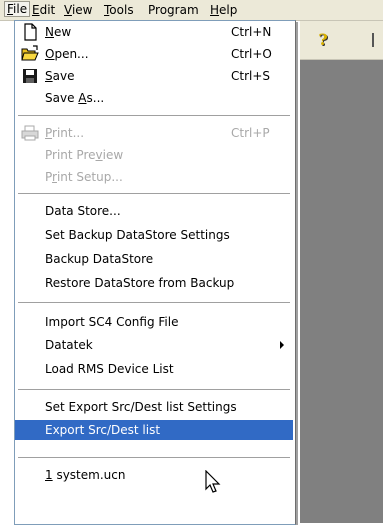  Describe the element at coordinates (119, 10) in the screenshot. I see `menu-tools: Tools` at that location.